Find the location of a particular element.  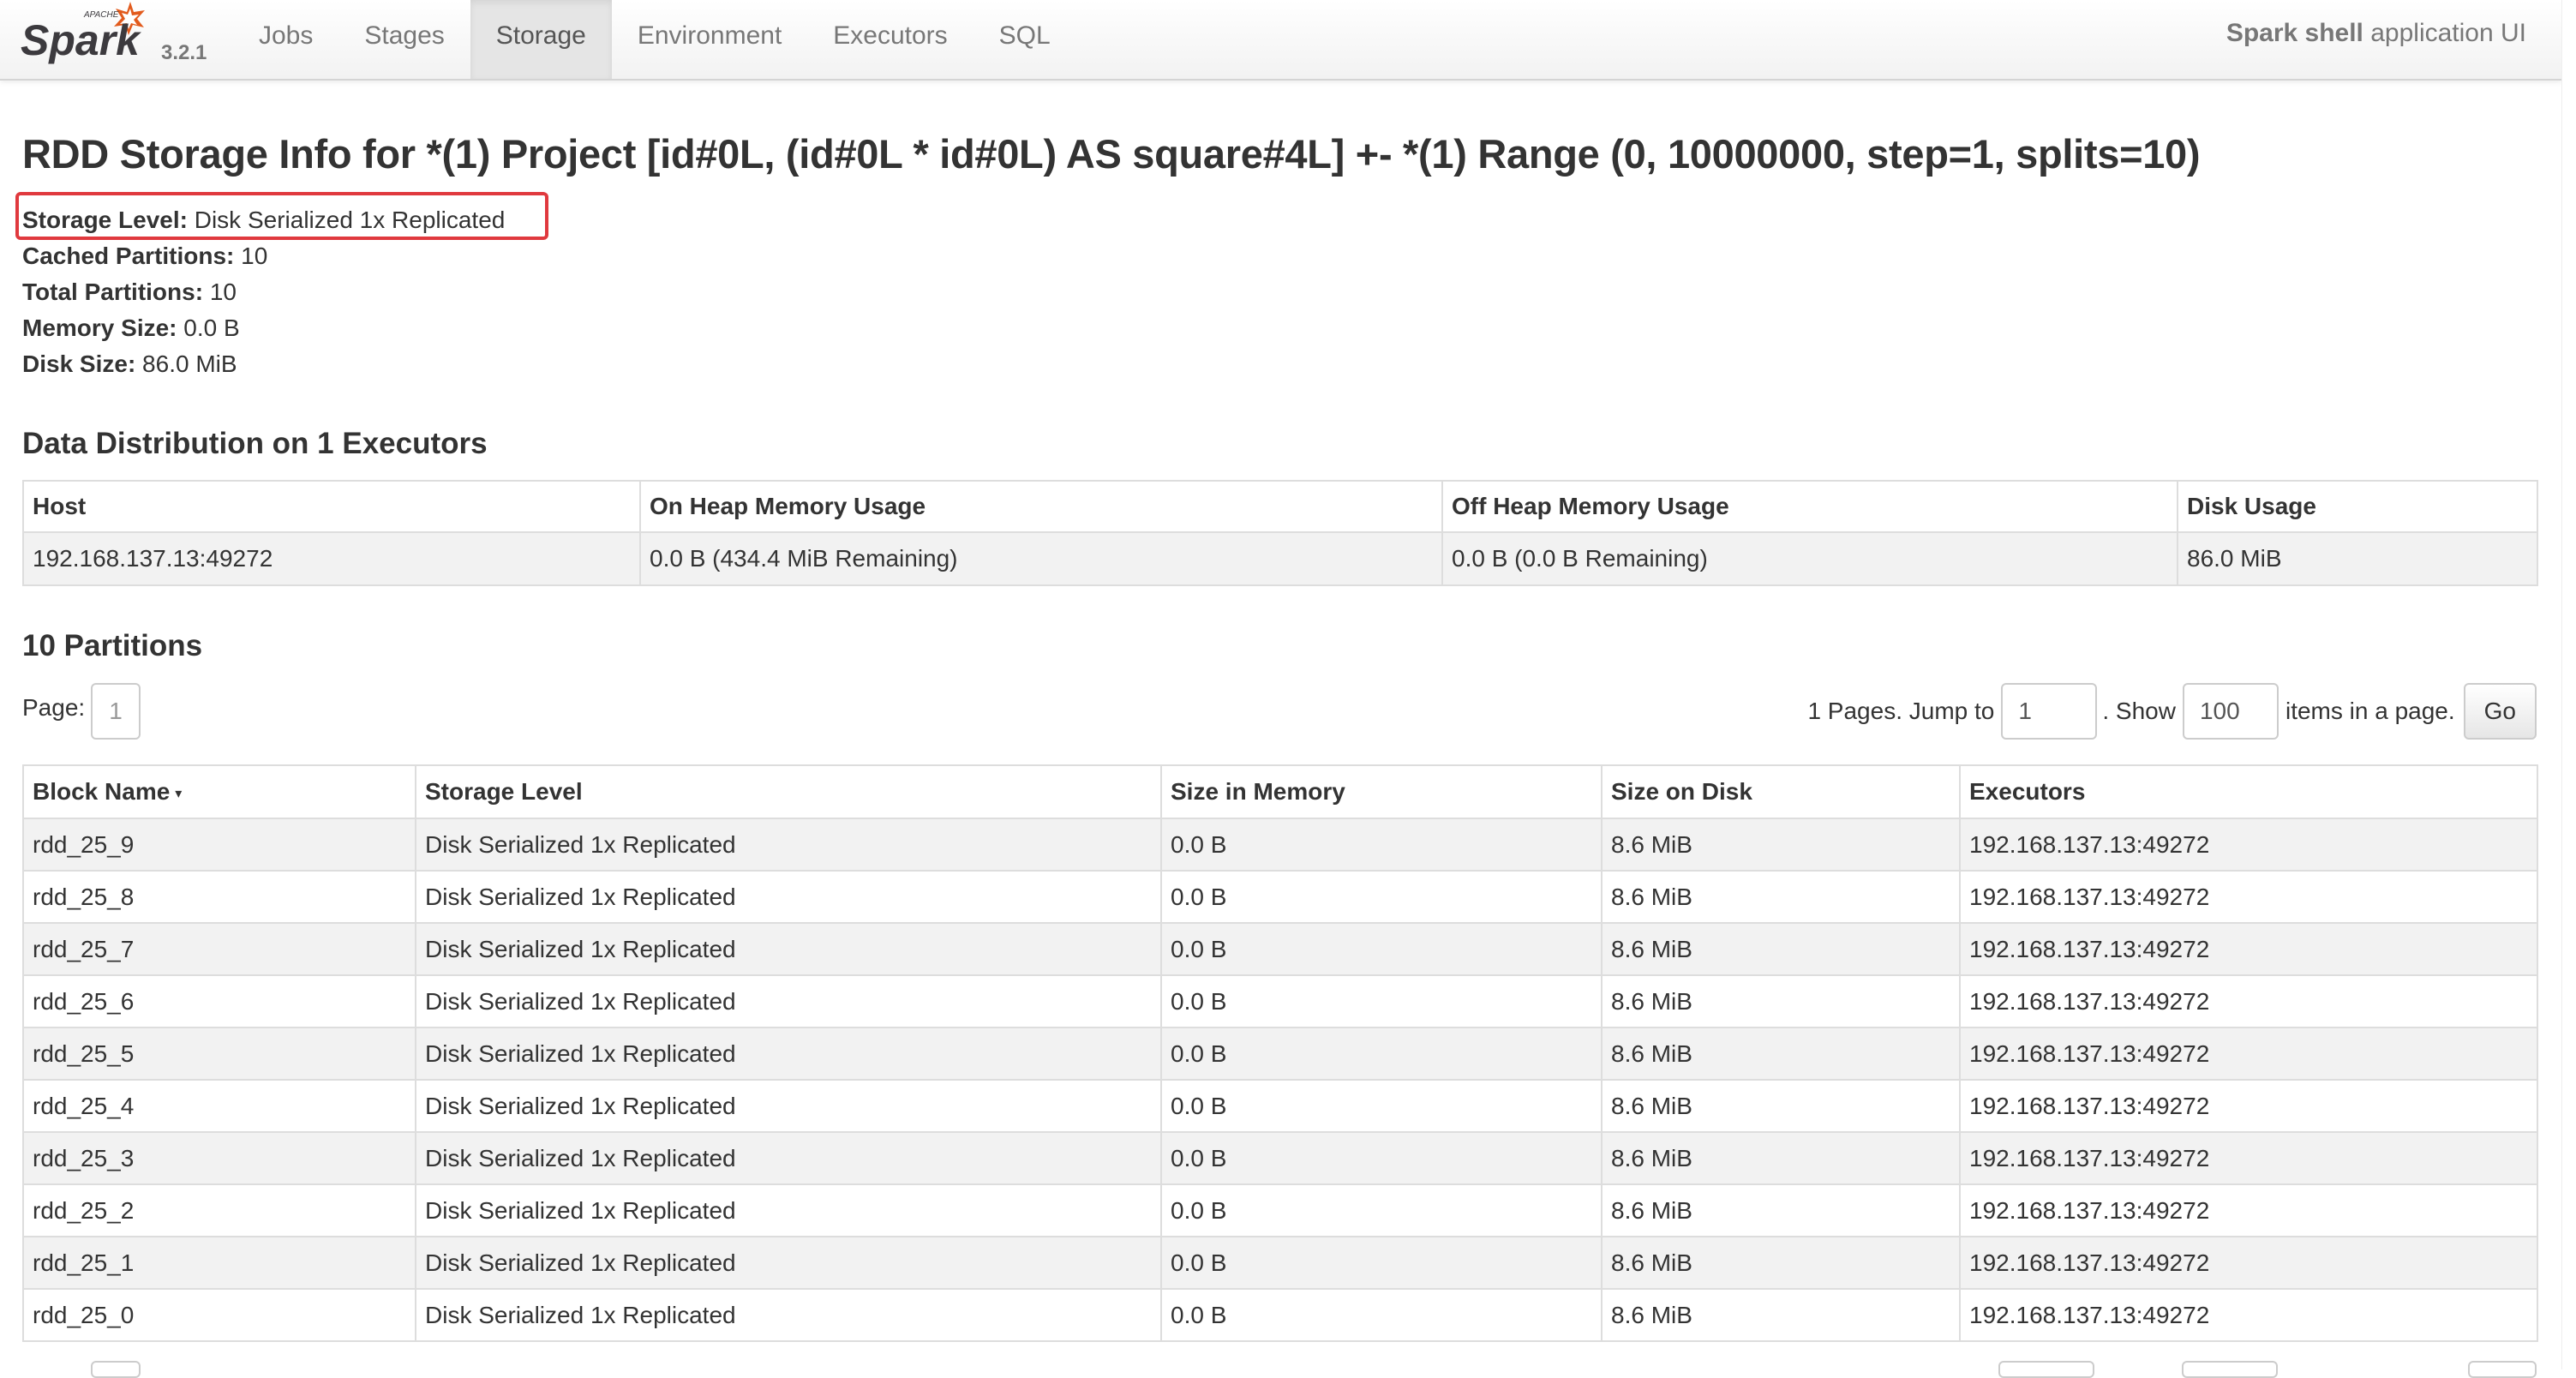

tab-jobs: Jobs is located at coordinates (285, 39).